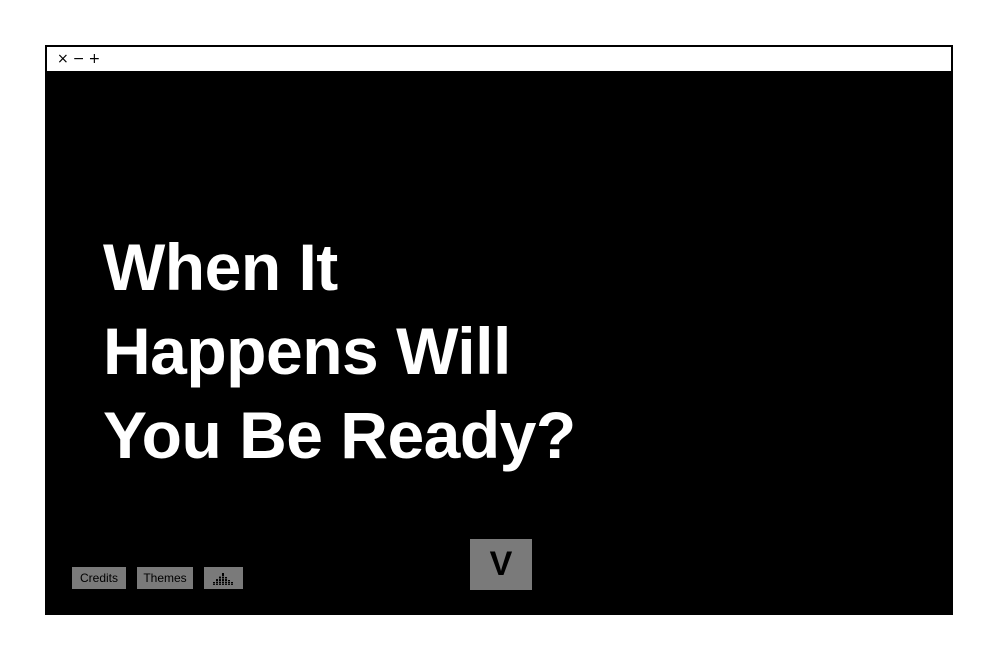  I want to click on window-titlebar: × − +, so click(499, 60).